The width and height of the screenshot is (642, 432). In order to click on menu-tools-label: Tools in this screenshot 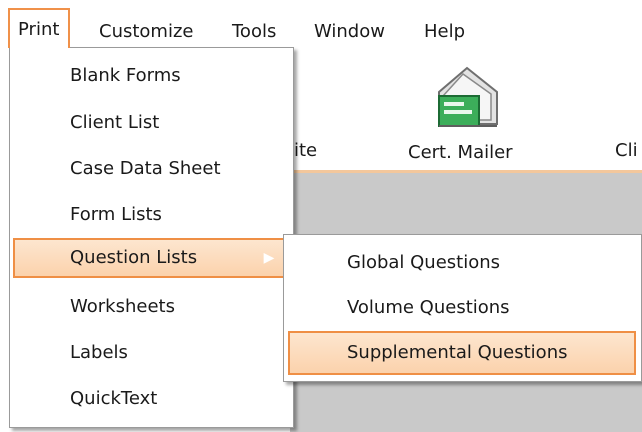, I will do `click(254, 31)`.